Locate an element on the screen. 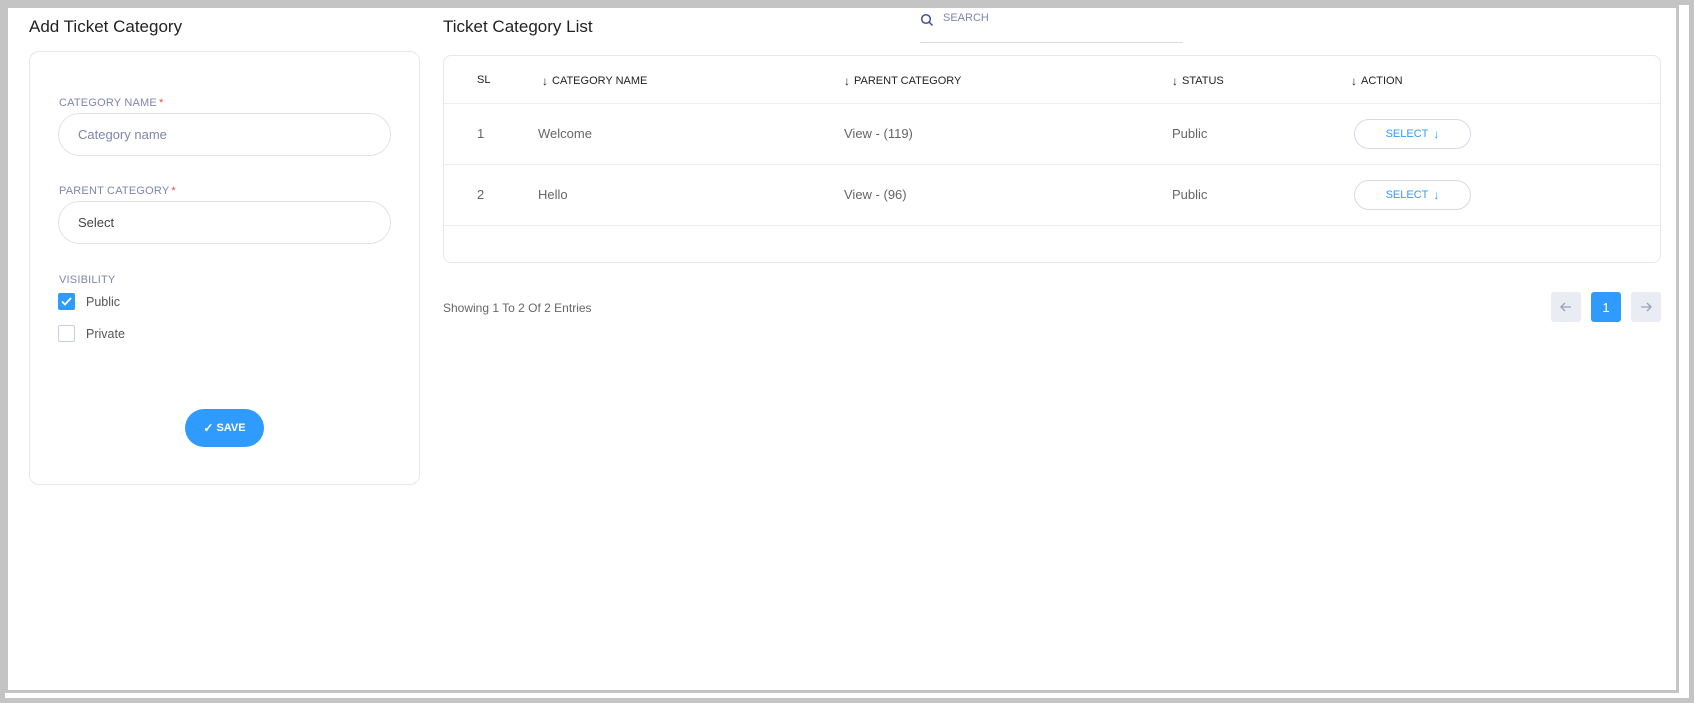 The width and height of the screenshot is (1694, 703). search-icon is located at coordinates (927, 20).